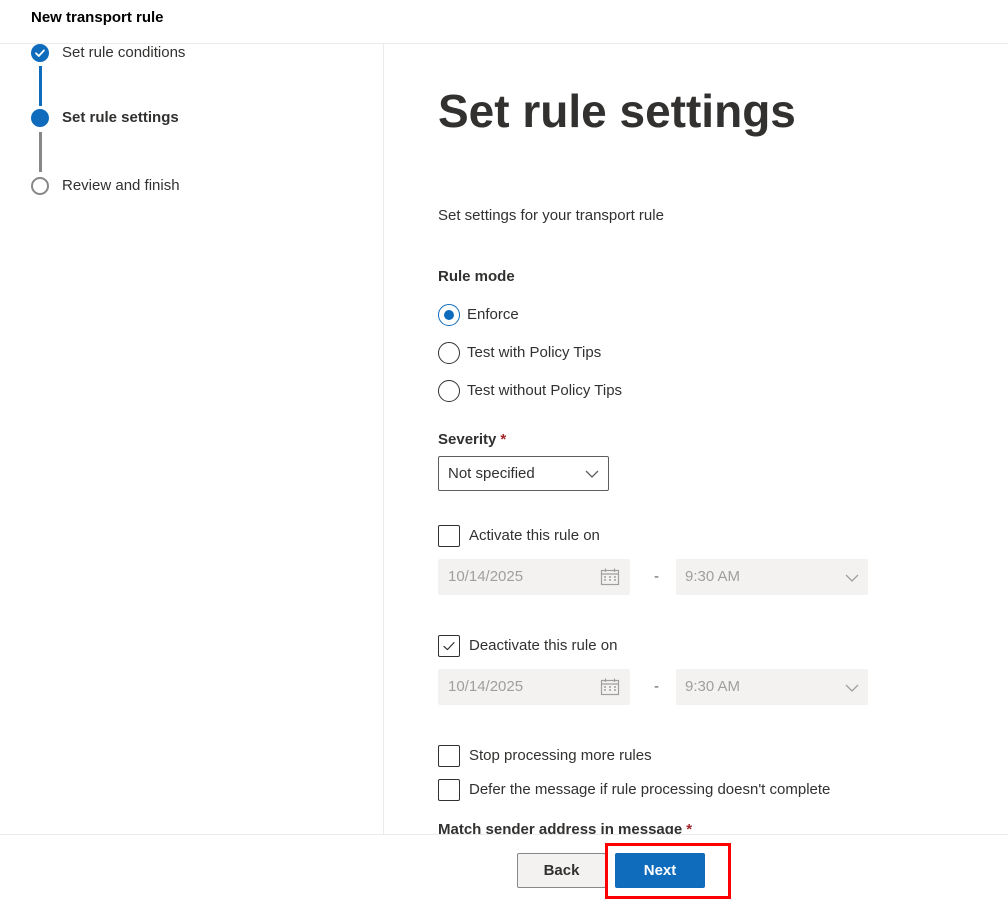 Image resolution: width=1008 pixels, height=899 pixels. I want to click on deactivate-date-value: 10/14/2025, so click(486, 686).